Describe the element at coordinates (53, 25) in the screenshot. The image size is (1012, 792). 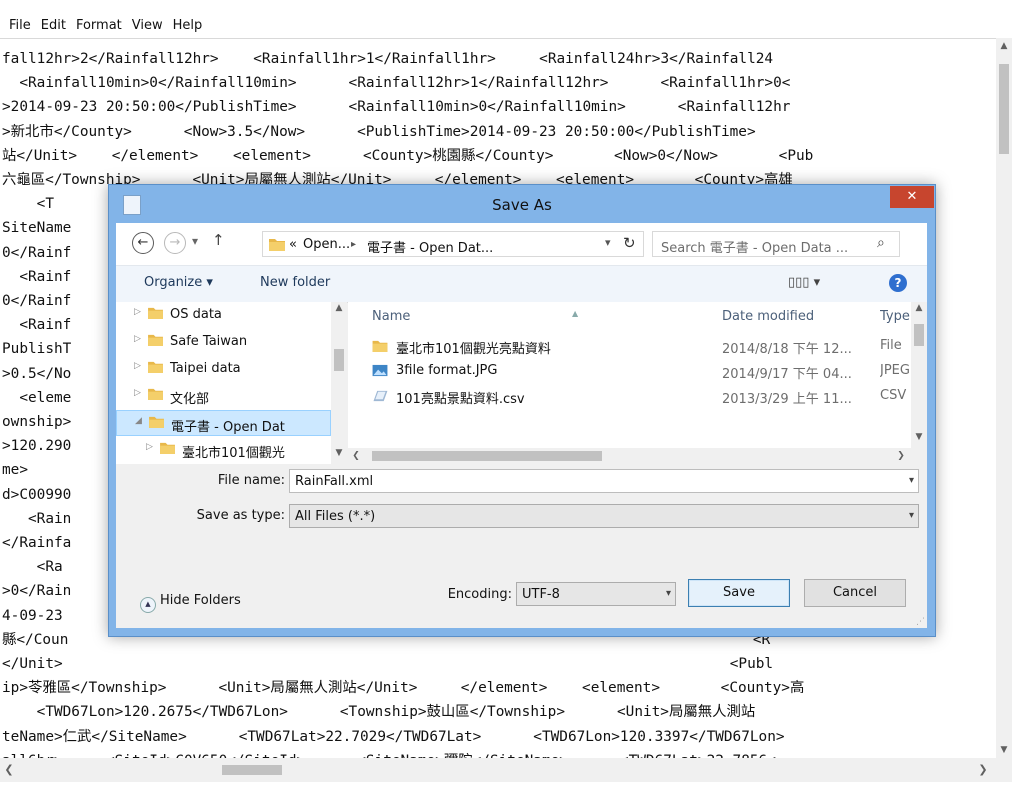
I see `menu-edit: Edit` at that location.